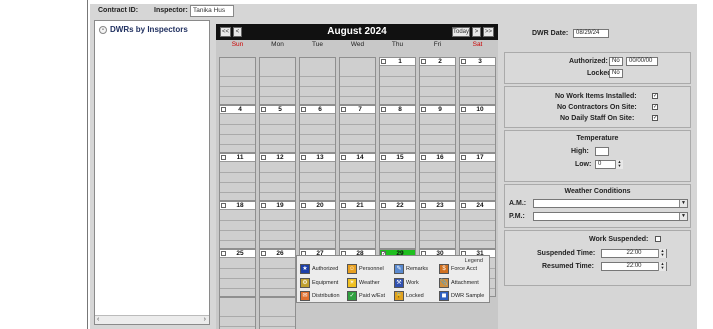 The width and height of the screenshot is (713, 329). I want to click on day-header-bar: 11, so click(237, 158).